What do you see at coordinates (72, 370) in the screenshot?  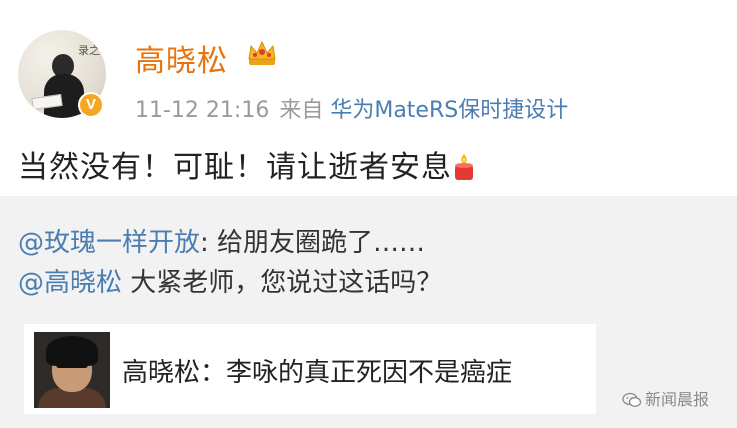 I see `article-thumbnail` at bounding box center [72, 370].